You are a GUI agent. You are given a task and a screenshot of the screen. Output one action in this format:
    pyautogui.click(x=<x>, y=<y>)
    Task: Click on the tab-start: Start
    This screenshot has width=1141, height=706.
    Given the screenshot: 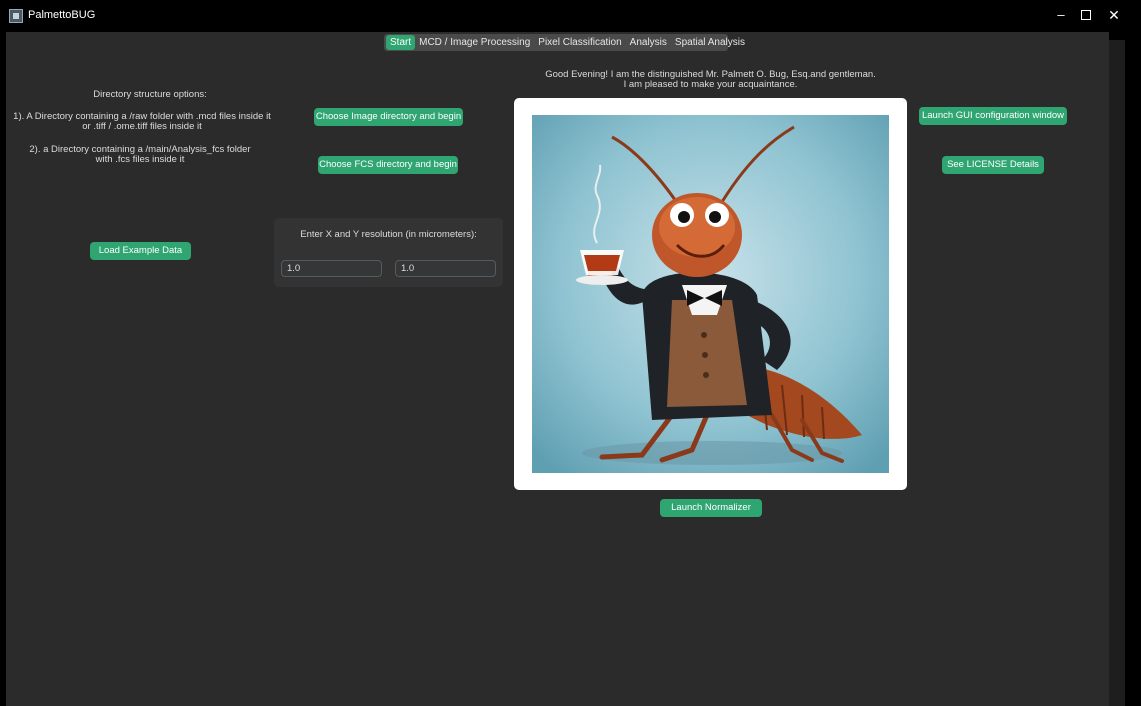 What is the action you would take?
    pyautogui.click(x=401, y=42)
    